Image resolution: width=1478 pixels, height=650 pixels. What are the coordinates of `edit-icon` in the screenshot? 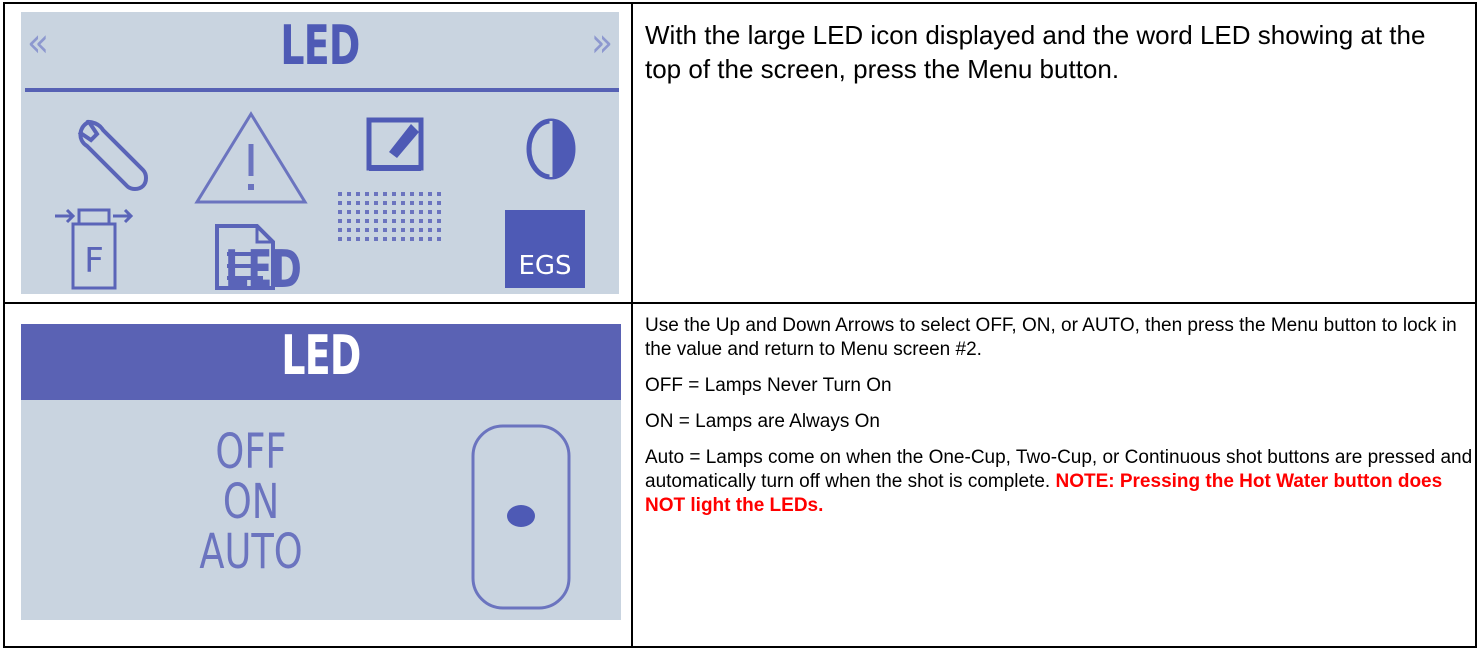 It's located at (395, 144).